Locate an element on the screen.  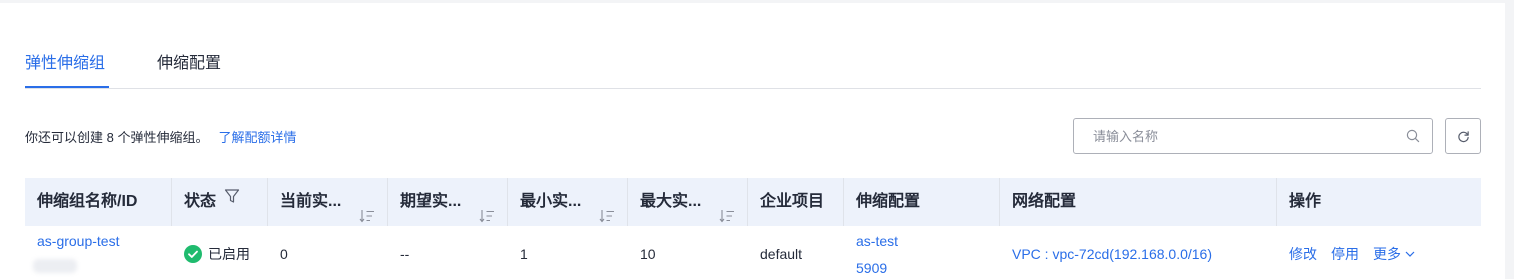
row-actions: 修改 停用 更多 is located at coordinates (1359, 254).